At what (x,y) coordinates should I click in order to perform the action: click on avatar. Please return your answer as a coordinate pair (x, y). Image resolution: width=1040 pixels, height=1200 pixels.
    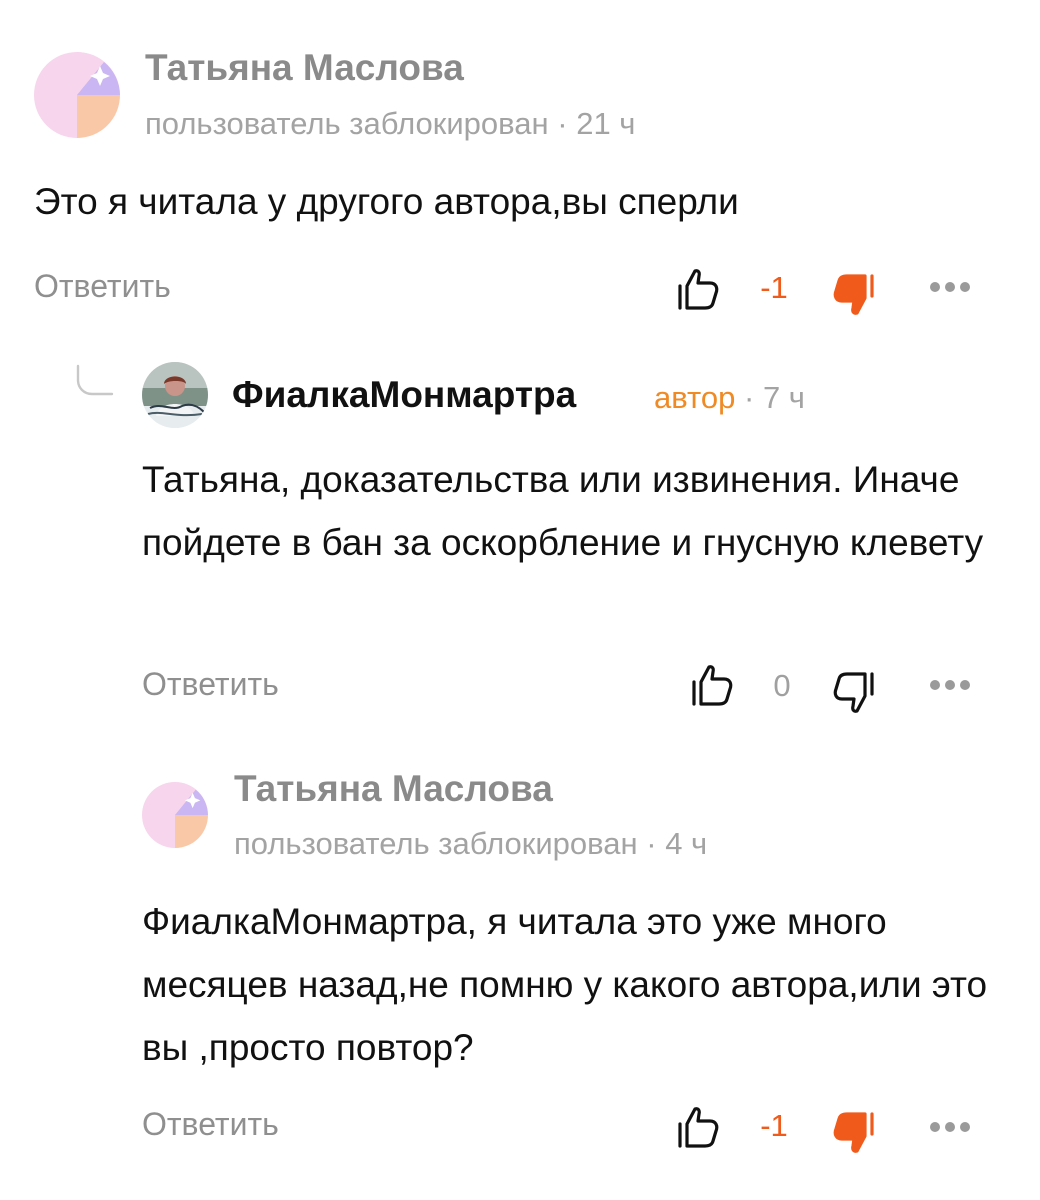
    Looking at the image, I should click on (175, 815).